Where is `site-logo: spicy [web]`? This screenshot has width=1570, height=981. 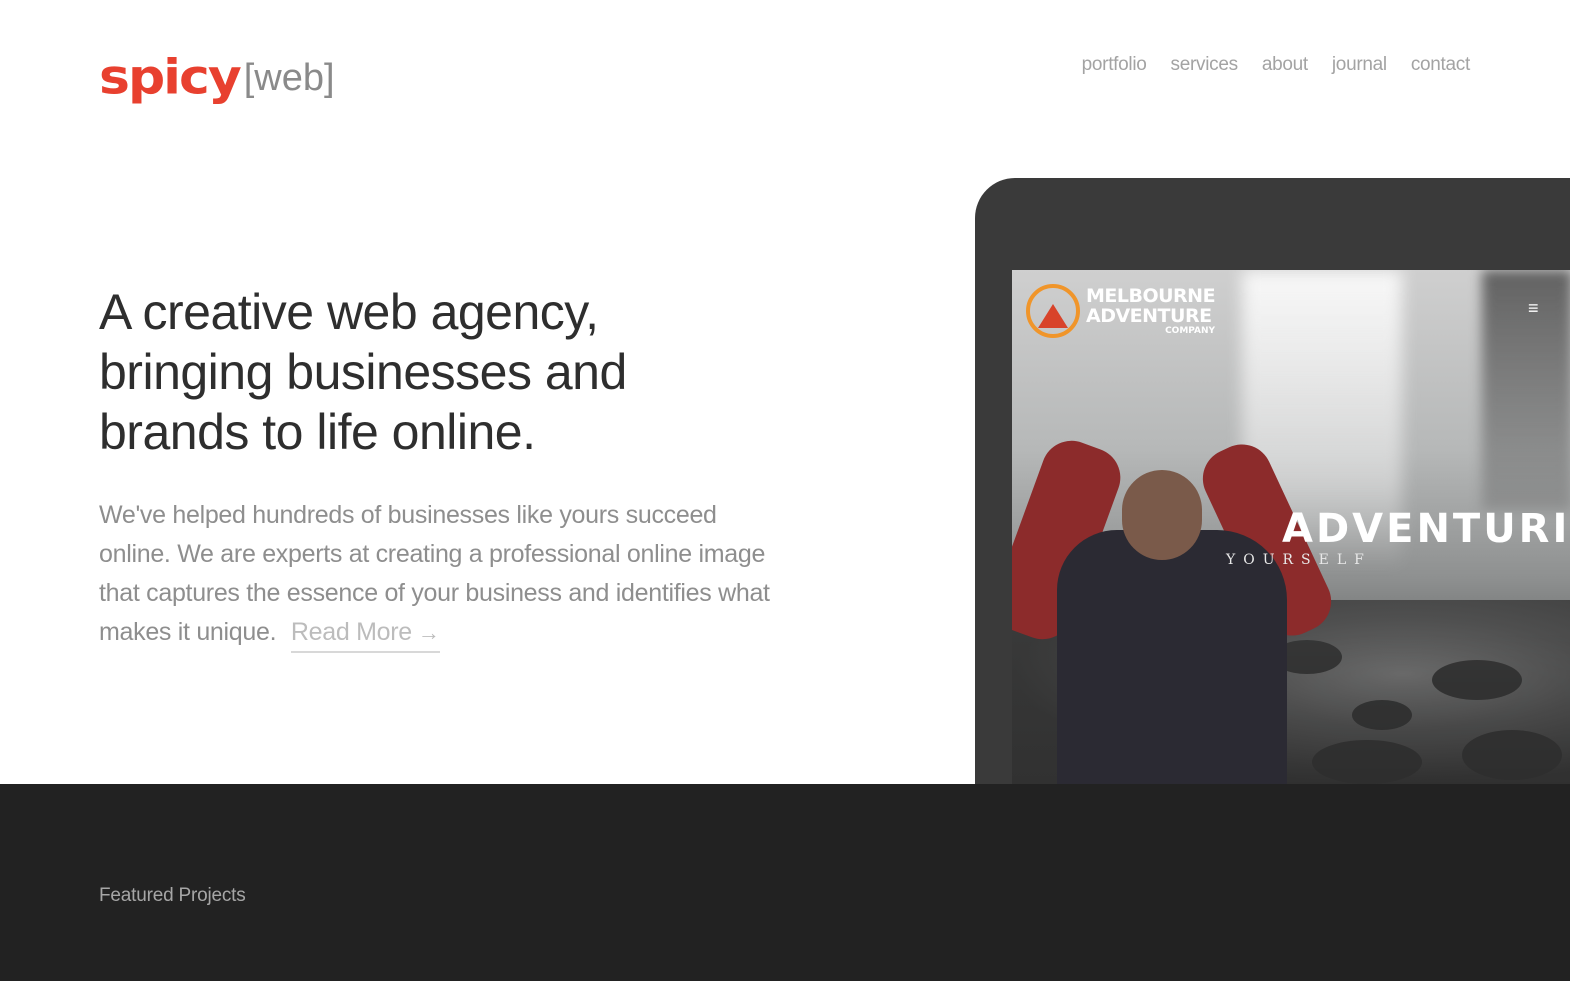 site-logo: spicy [web] is located at coordinates (217, 72).